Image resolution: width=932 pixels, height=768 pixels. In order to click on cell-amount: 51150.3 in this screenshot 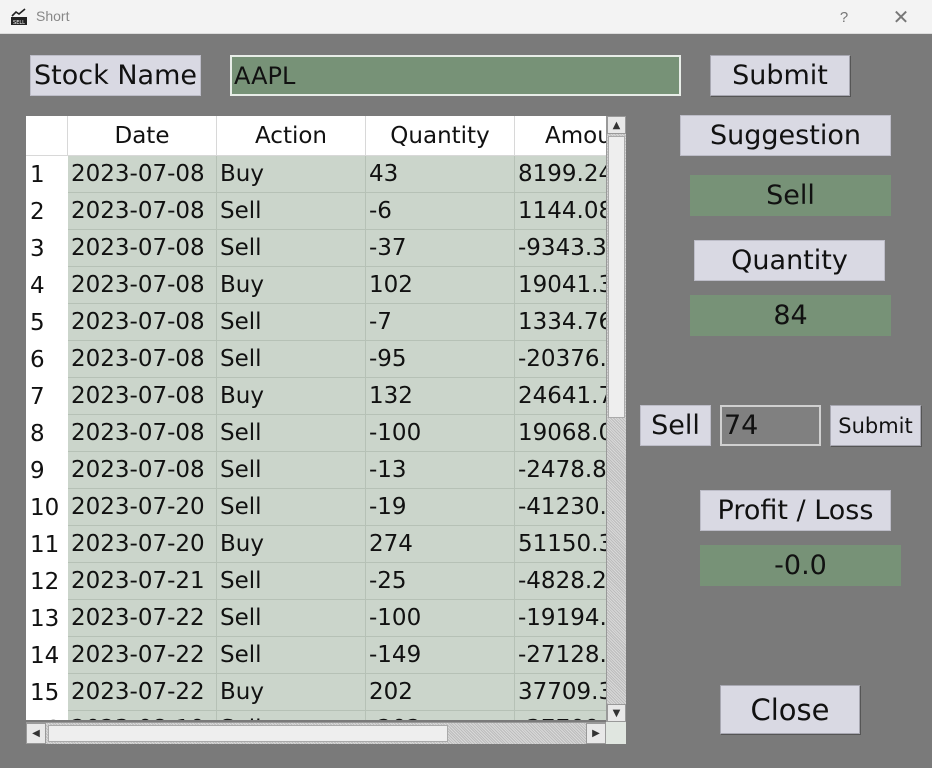, I will do `click(560, 544)`.